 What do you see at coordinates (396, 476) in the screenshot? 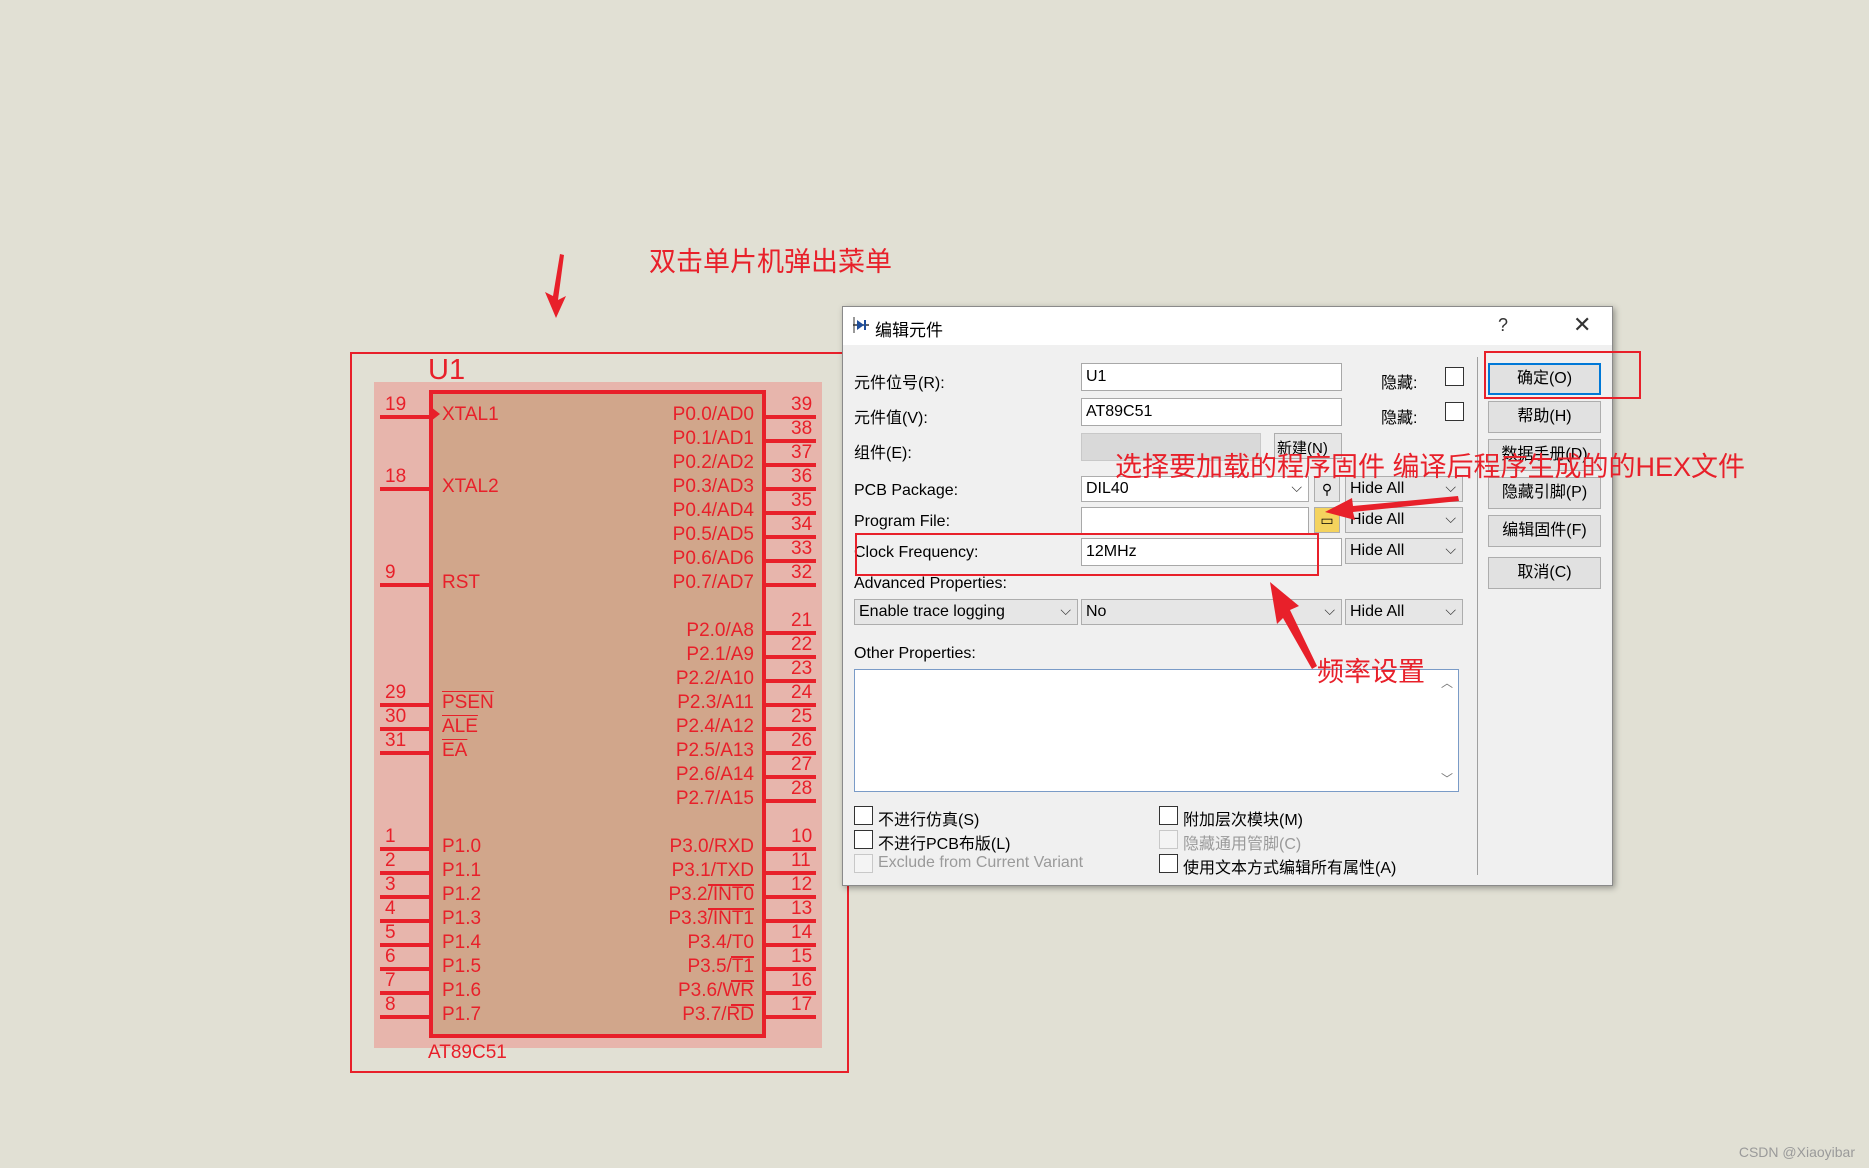
I see `pin-number: 18` at bounding box center [396, 476].